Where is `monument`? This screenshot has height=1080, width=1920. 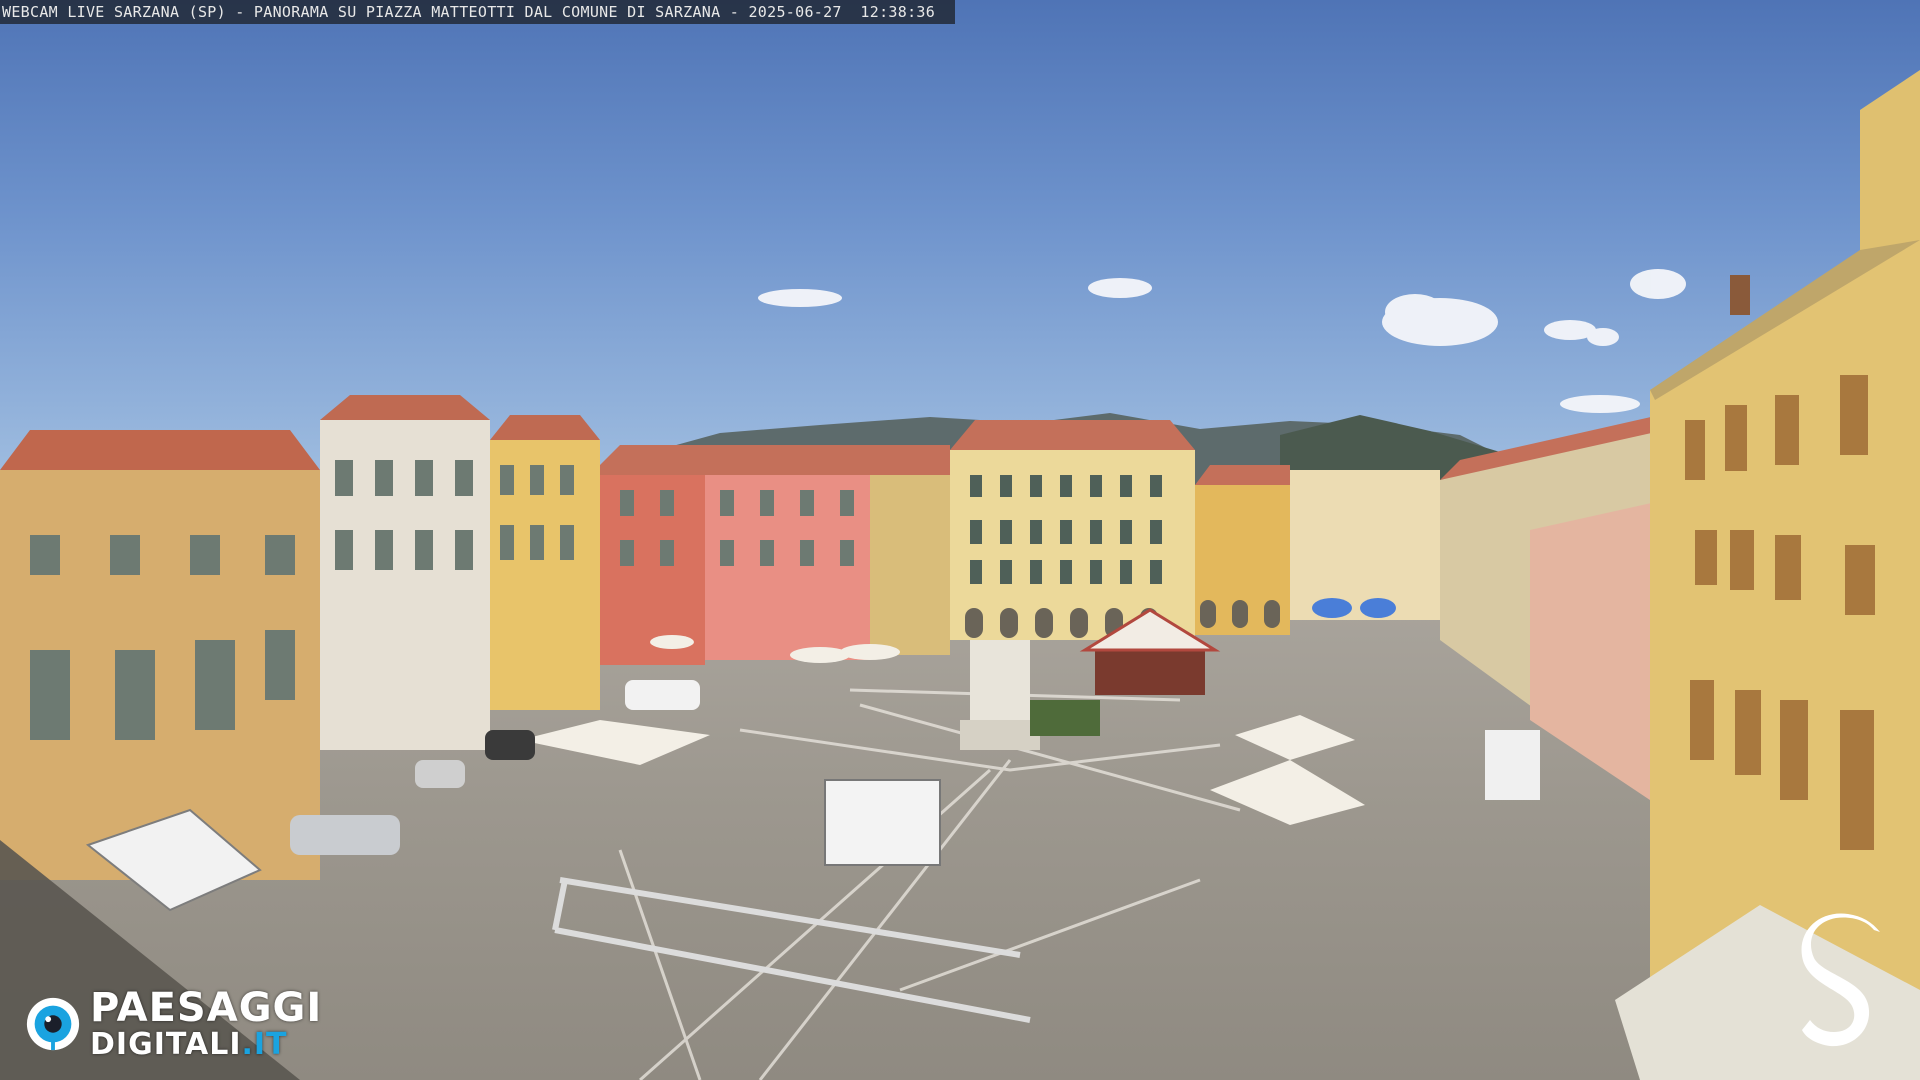
monument is located at coordinates (1030, 695).